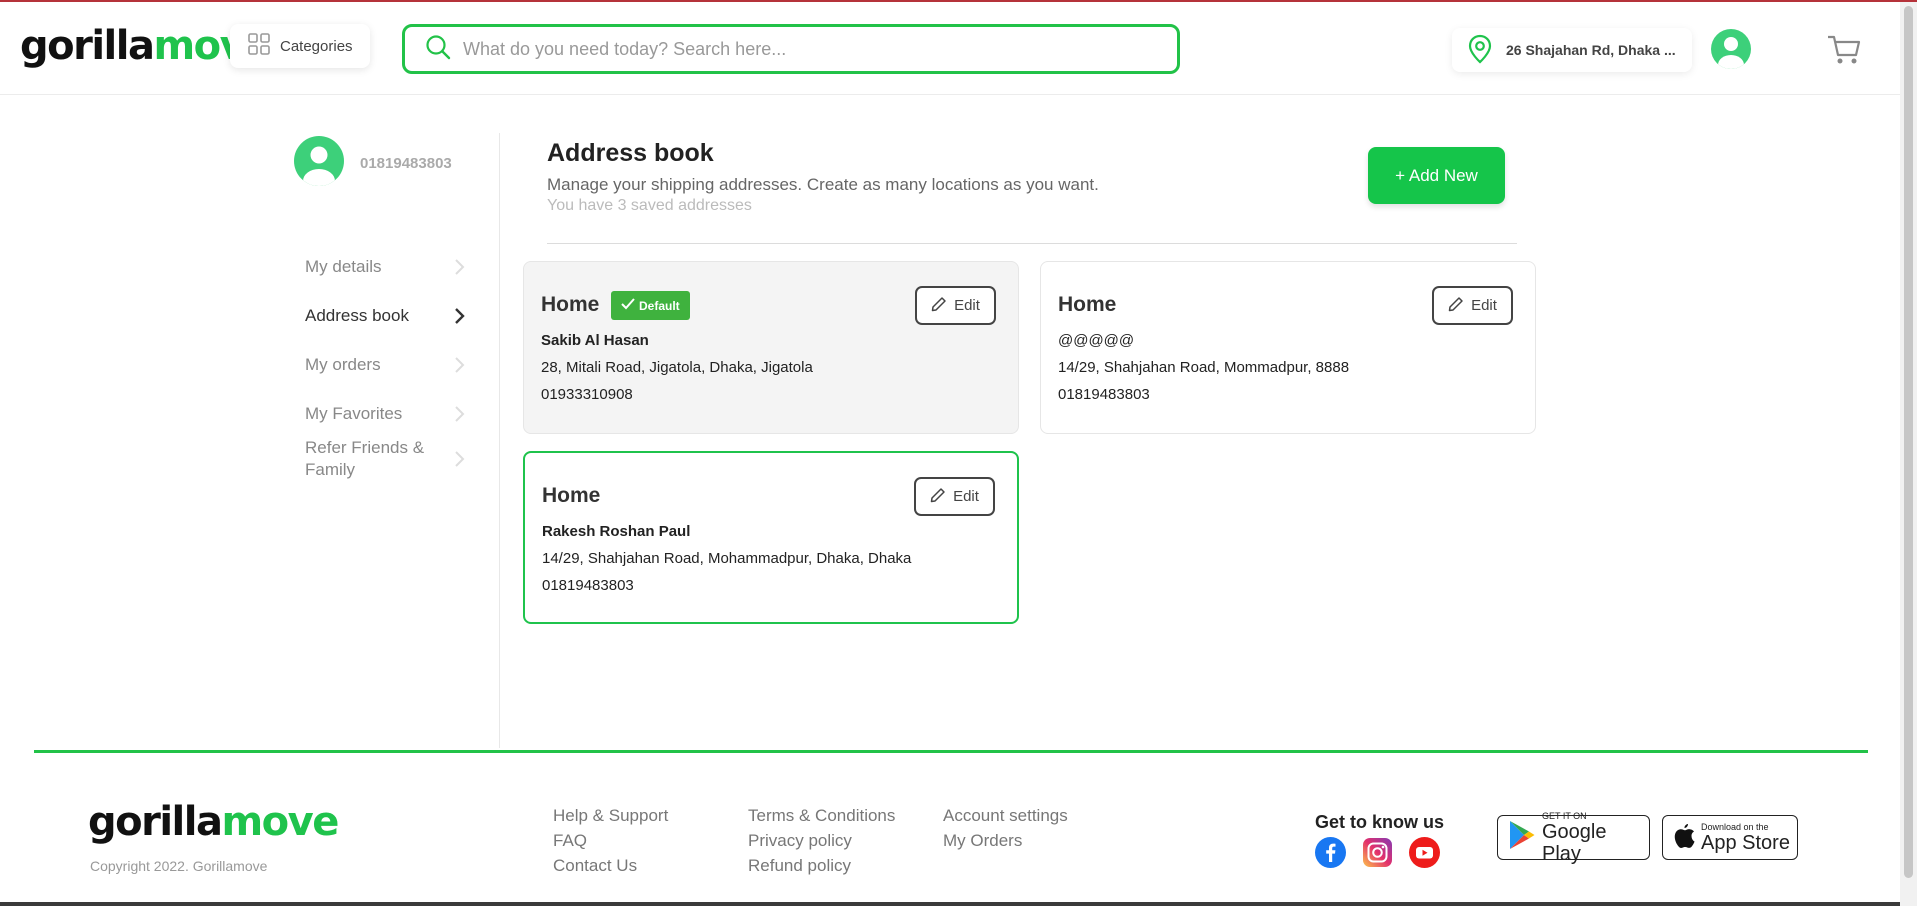 Image resolution: width=1917 pixels, height=906 pixels. I want to click on saved-address-count: You have 3 saved addresses, so click(649, 205).